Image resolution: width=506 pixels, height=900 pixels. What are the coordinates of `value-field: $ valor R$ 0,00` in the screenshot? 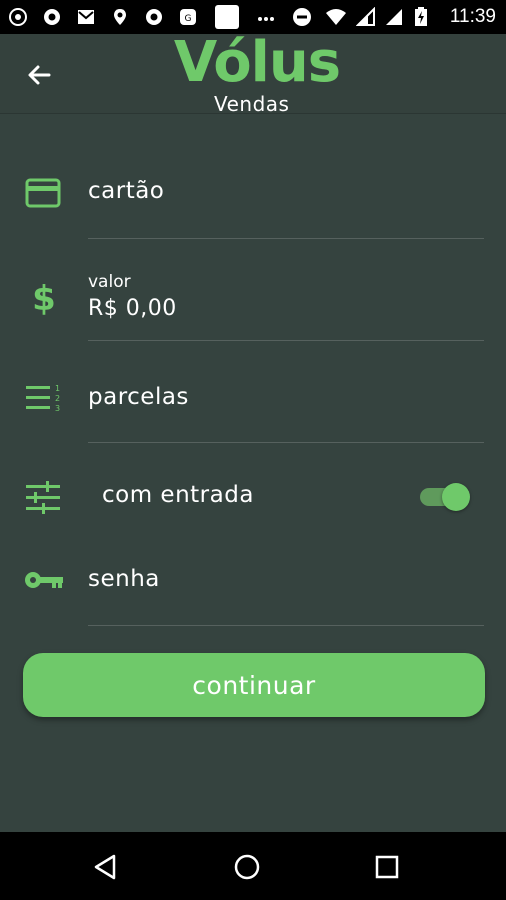 It's located at (253, 301).